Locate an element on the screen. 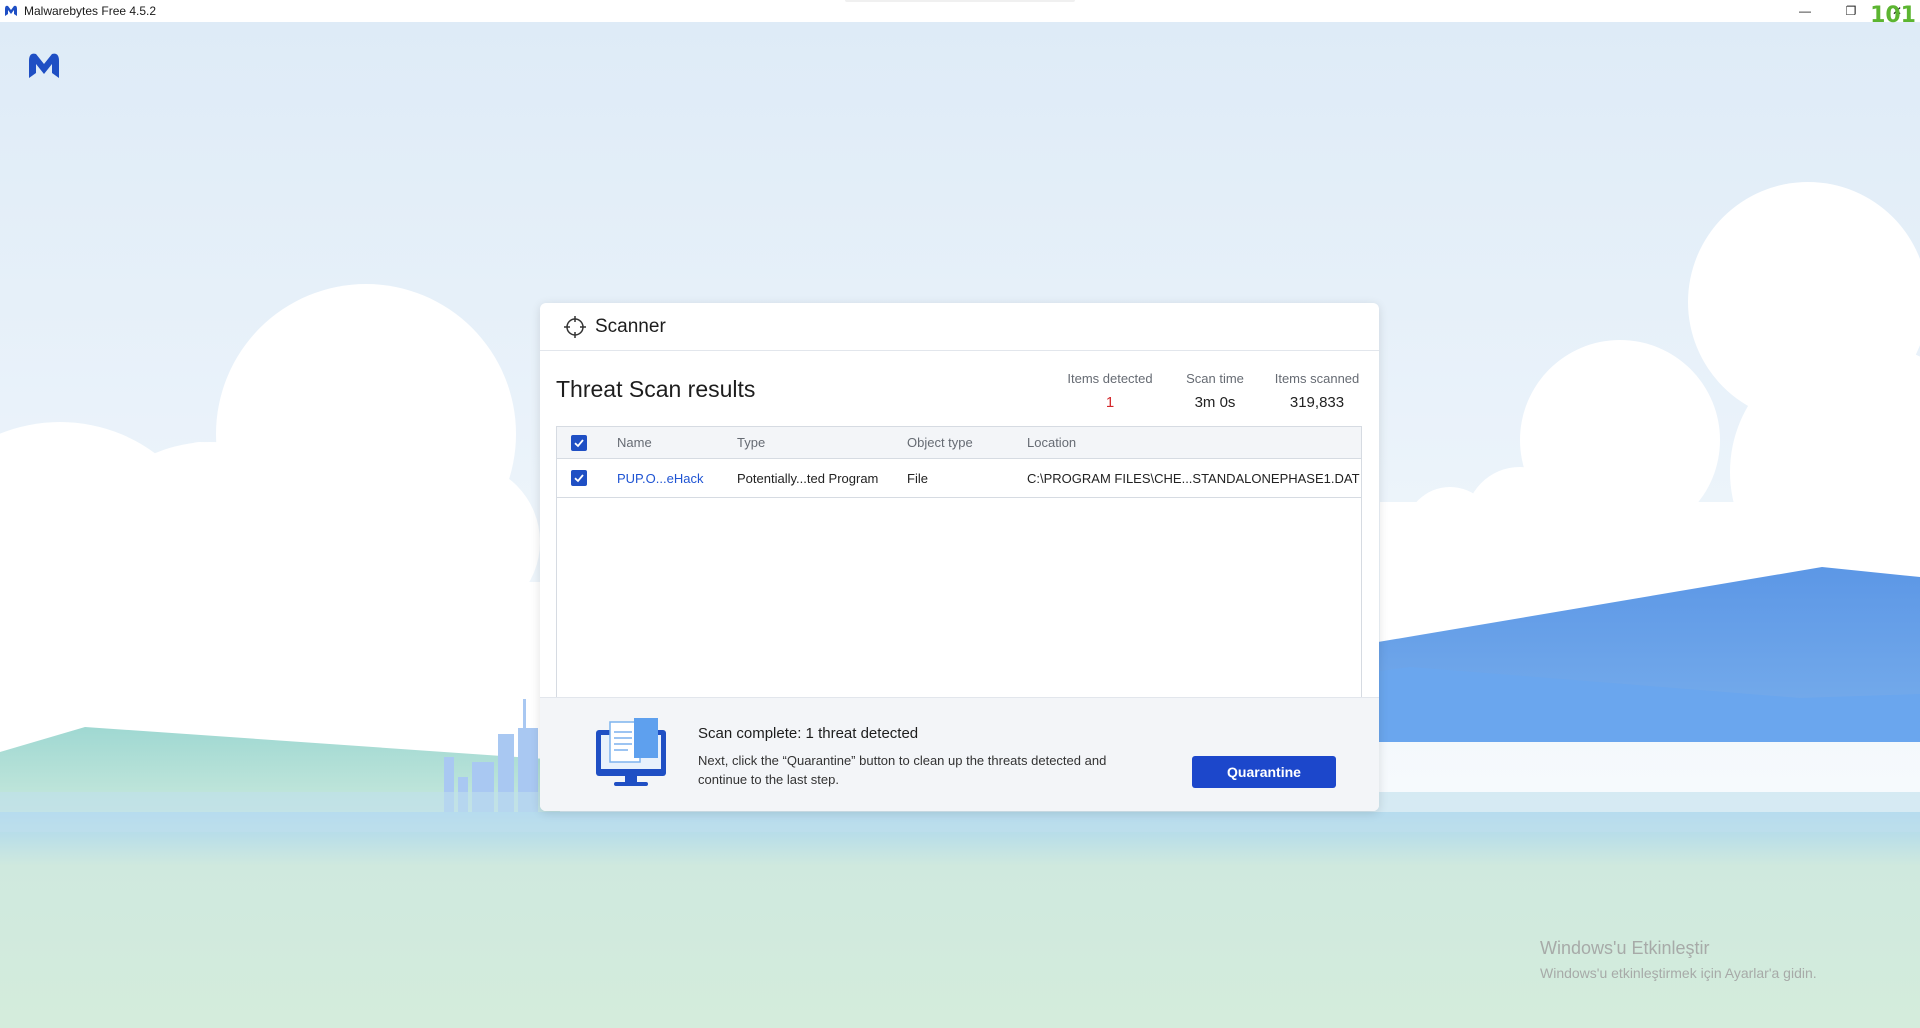 This screenshot has width=1920, height=1028. scanner-header: Scanner is located at coordinates (959, 327).